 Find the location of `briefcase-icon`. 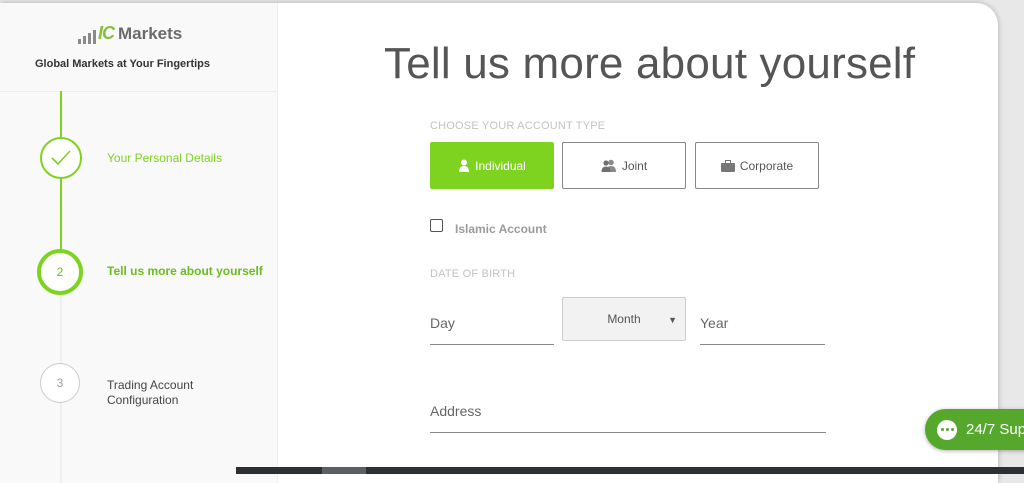

briefcase-icon is located at coordinates (727, 165).